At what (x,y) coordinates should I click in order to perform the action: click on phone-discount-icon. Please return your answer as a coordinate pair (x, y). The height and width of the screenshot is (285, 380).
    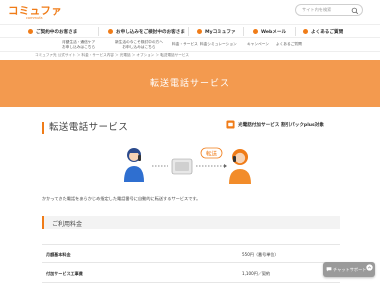
    Looking at the image, I should click on (230, 124).